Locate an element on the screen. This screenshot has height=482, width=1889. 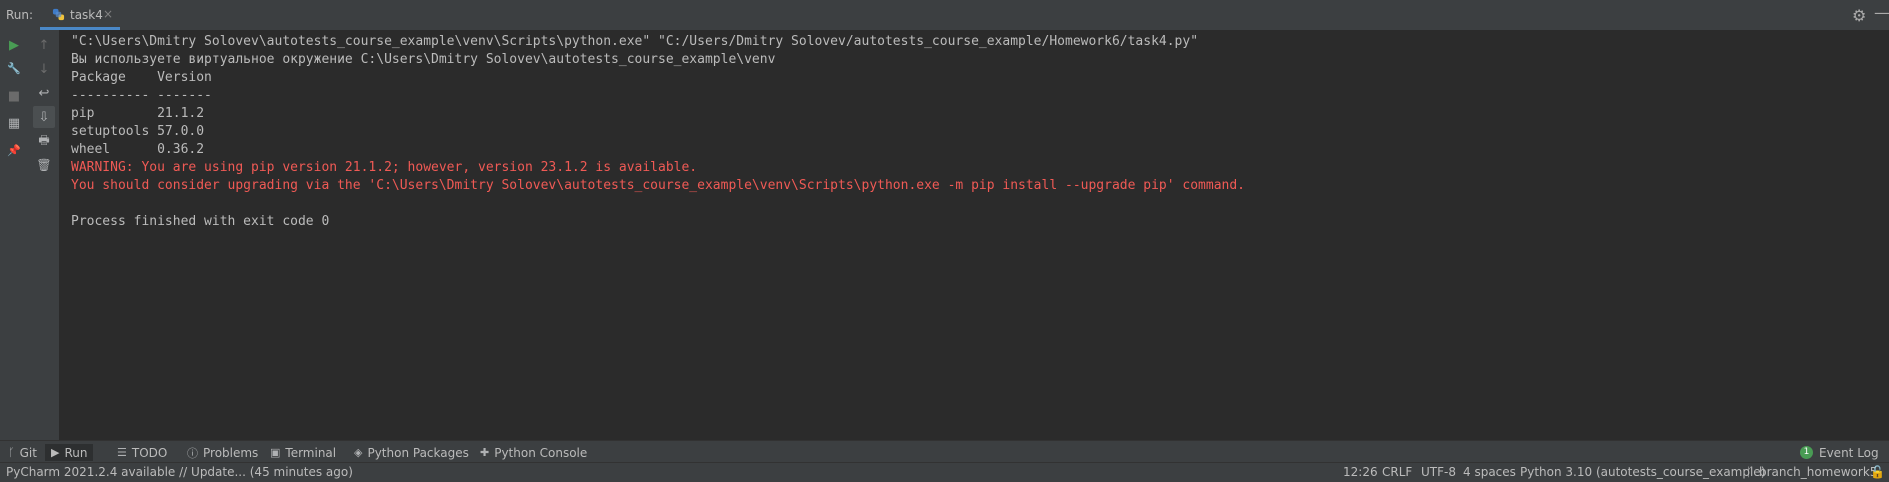
tool-window-label: Problems is located at coordinates (231, 452).